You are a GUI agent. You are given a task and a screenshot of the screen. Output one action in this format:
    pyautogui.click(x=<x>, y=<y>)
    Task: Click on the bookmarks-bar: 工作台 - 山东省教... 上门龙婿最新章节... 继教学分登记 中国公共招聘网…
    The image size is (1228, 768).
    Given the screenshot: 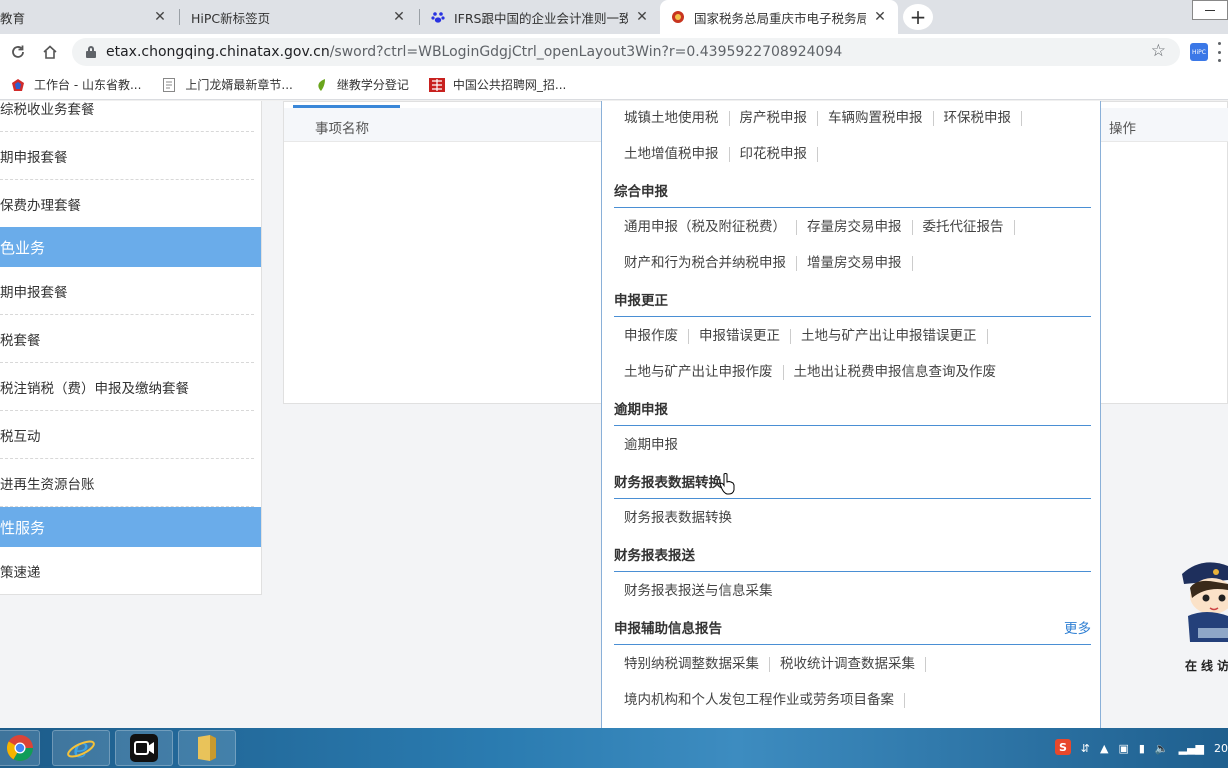 What is the action you would take?
    pyautogui.click(x=614, y=85)
    